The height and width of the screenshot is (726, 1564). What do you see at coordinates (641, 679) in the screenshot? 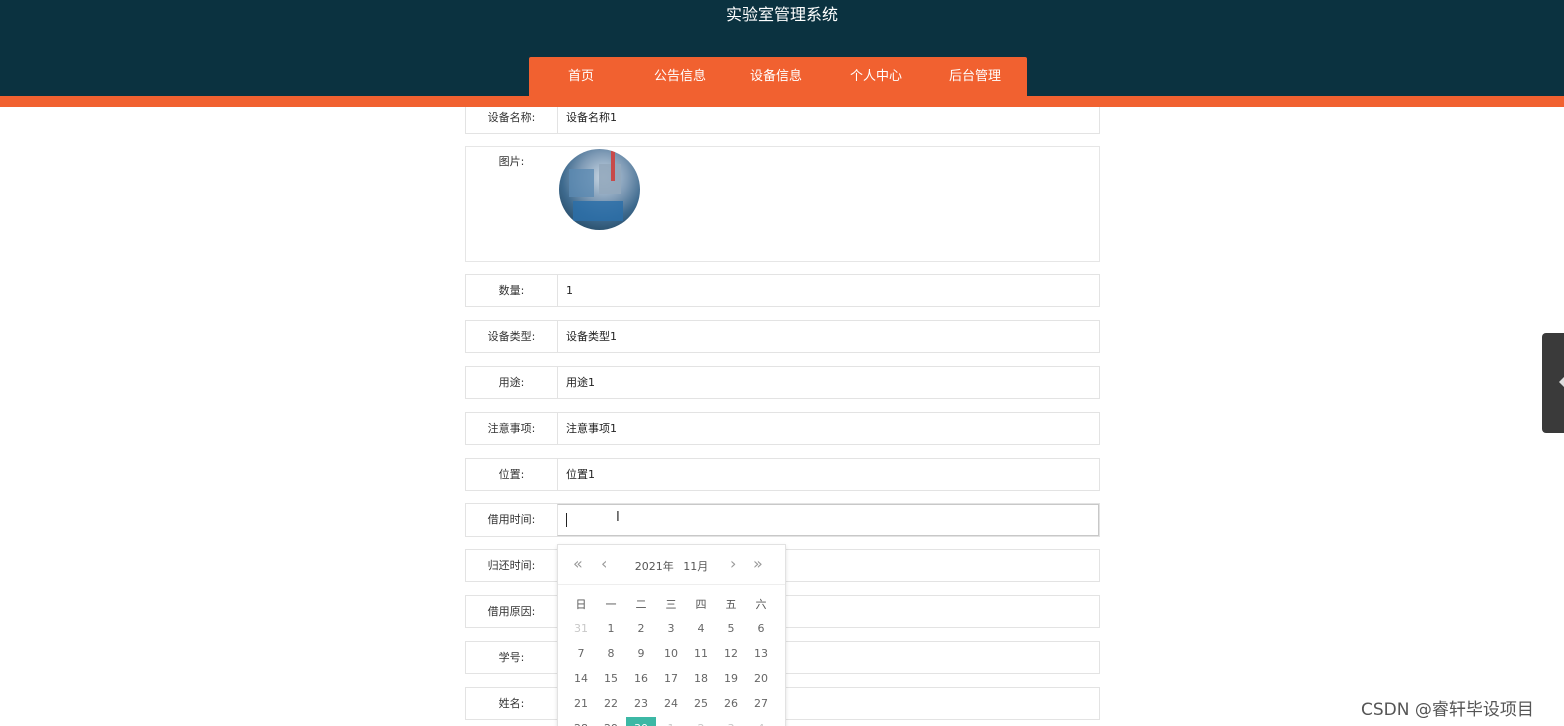
I see `calendar-day: 16` at bounding box center [641, 679].